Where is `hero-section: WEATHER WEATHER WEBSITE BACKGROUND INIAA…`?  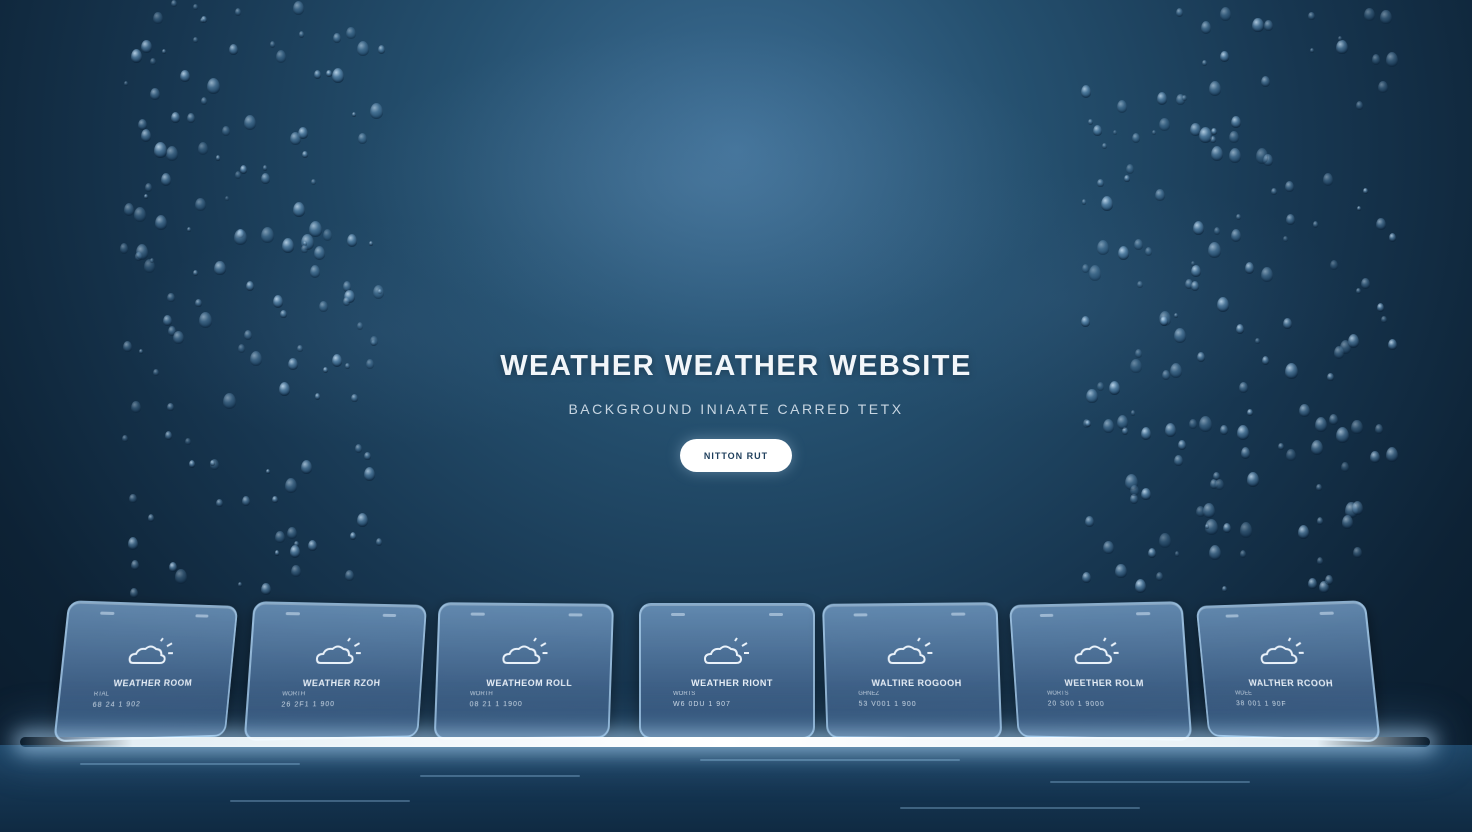 hero-section: WEATHER WEATHER WEBSITE BACKGROUND INIAA… is located at coordinates (736, 411).